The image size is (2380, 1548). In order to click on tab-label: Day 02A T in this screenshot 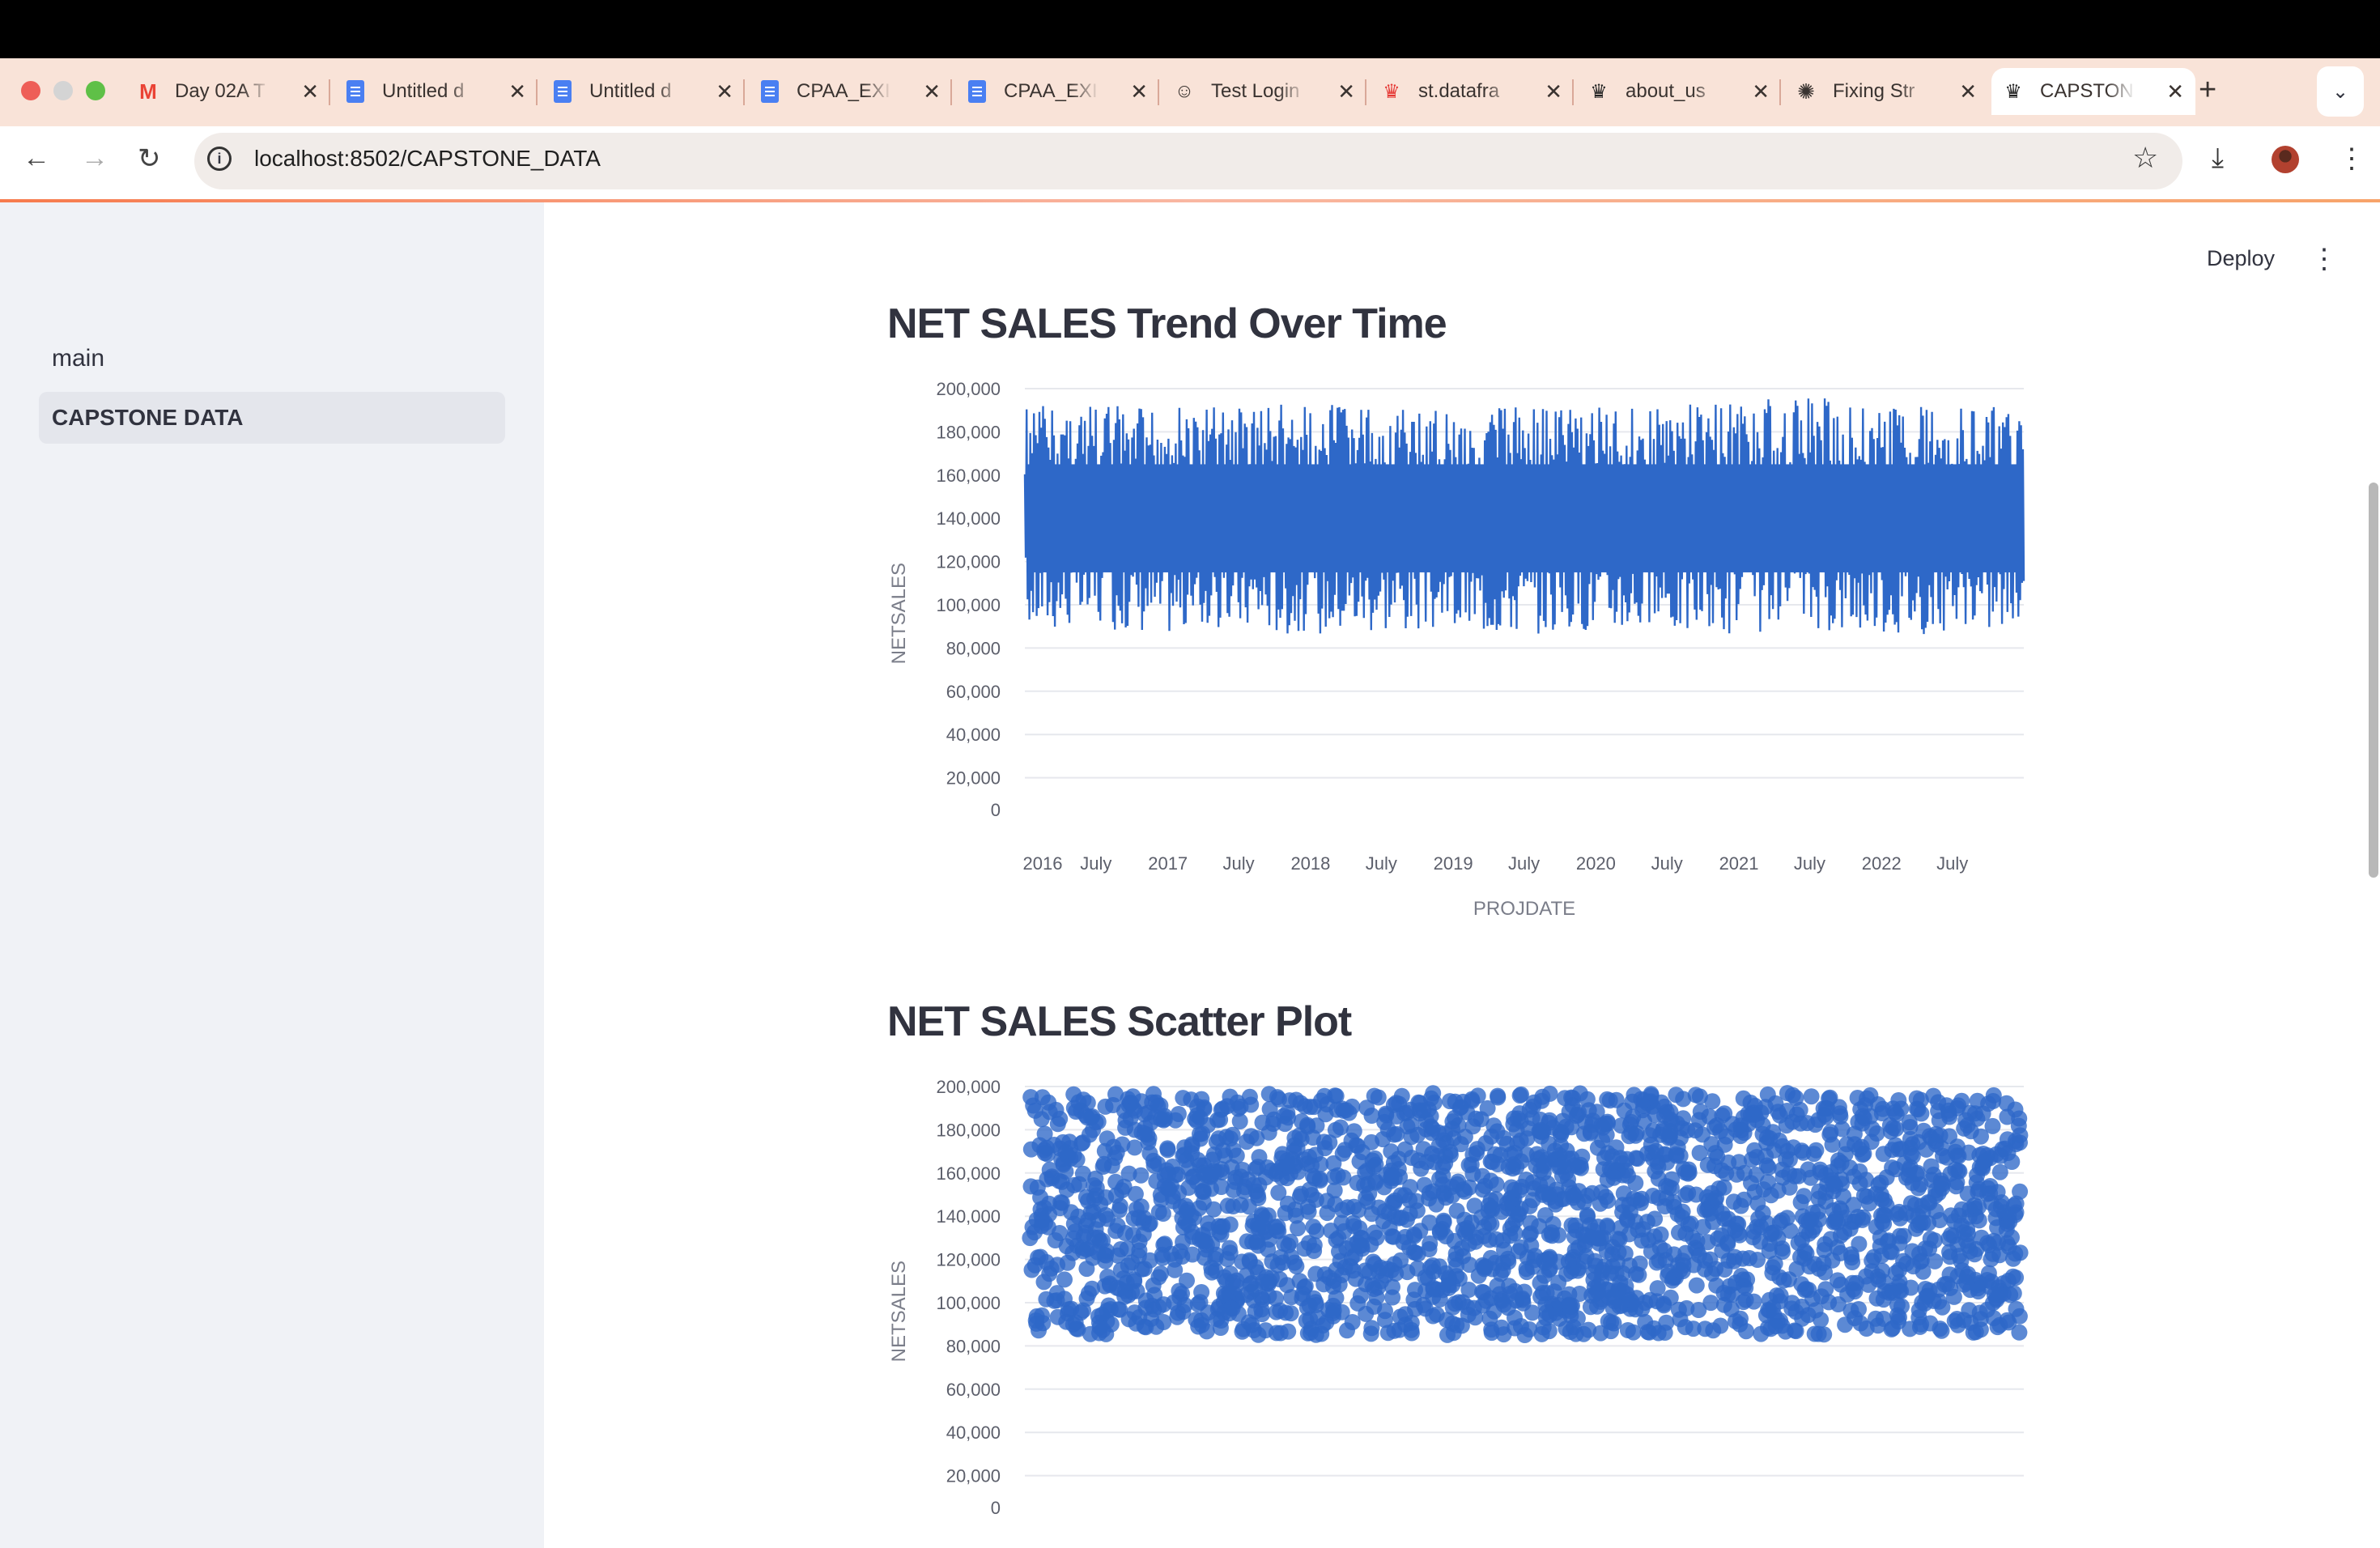, I will do `click(220, 91)`.